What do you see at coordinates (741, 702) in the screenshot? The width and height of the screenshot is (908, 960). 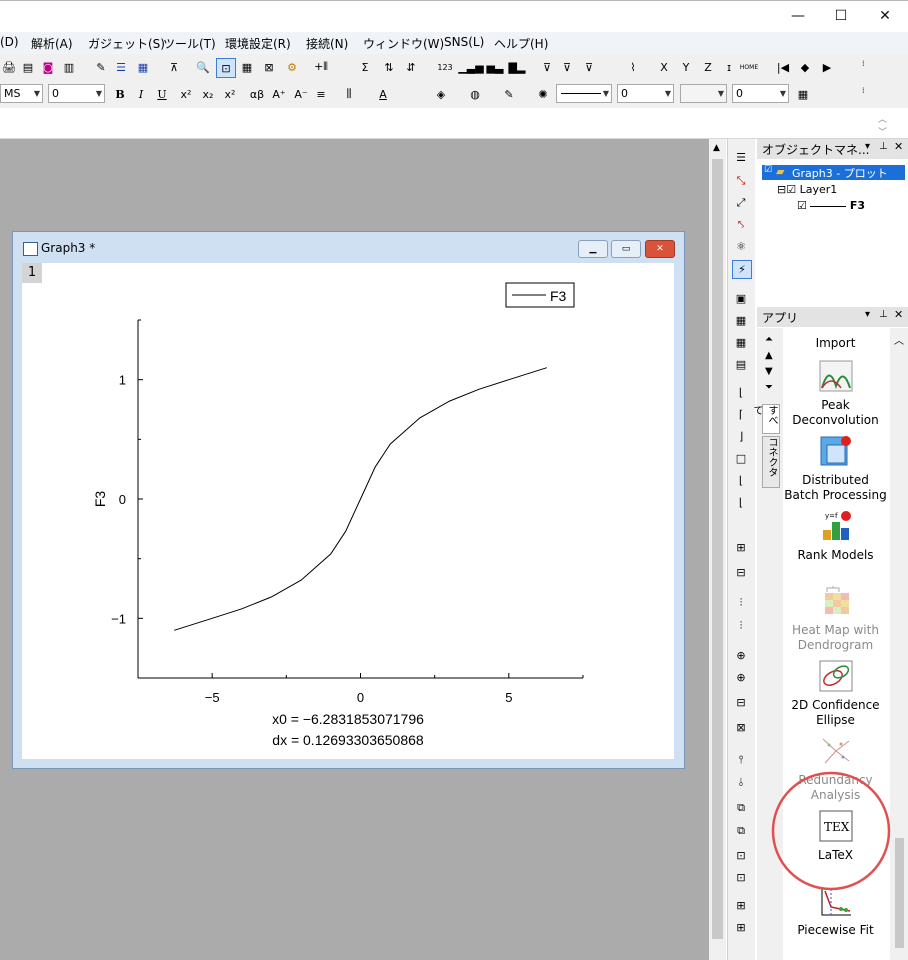 I see `group-icon: ⊟` at bounding box center [741, 702].